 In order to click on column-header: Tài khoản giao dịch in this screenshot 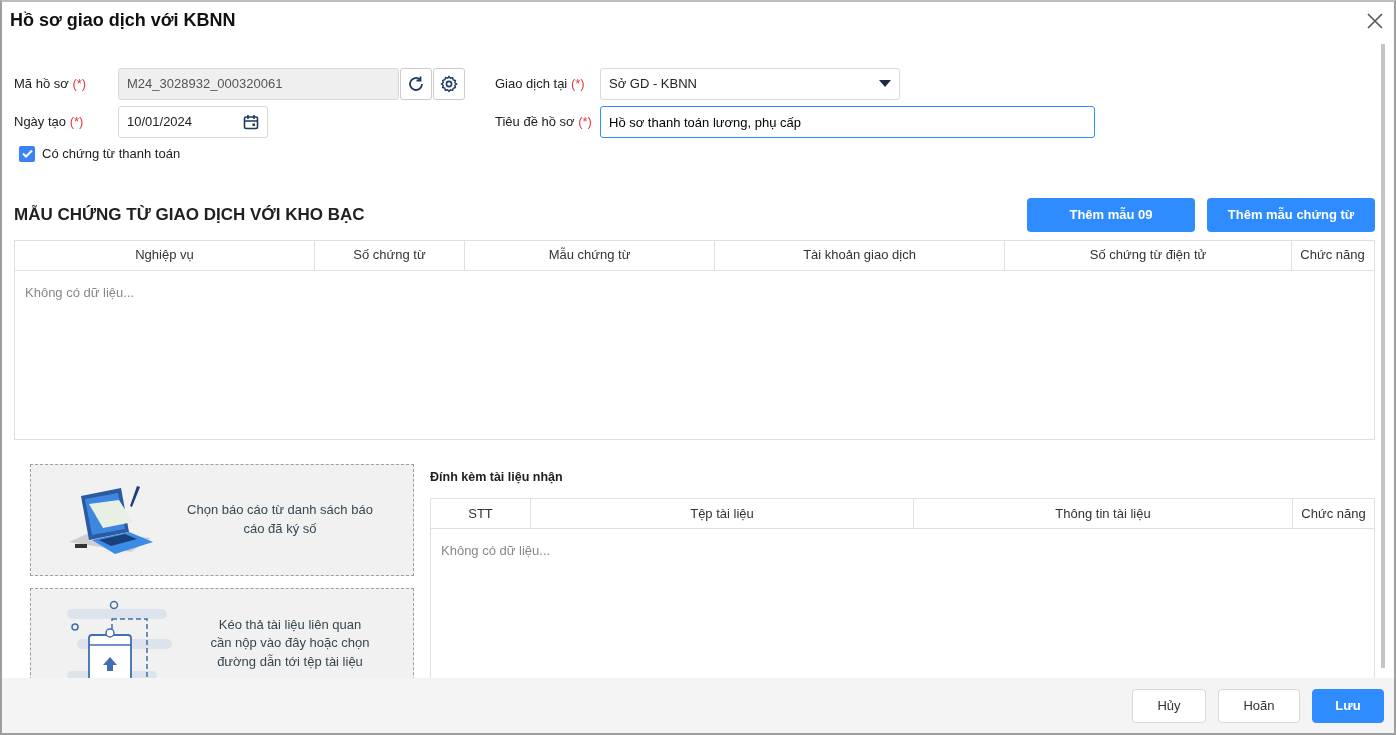, I will do `click(860, 255)`.